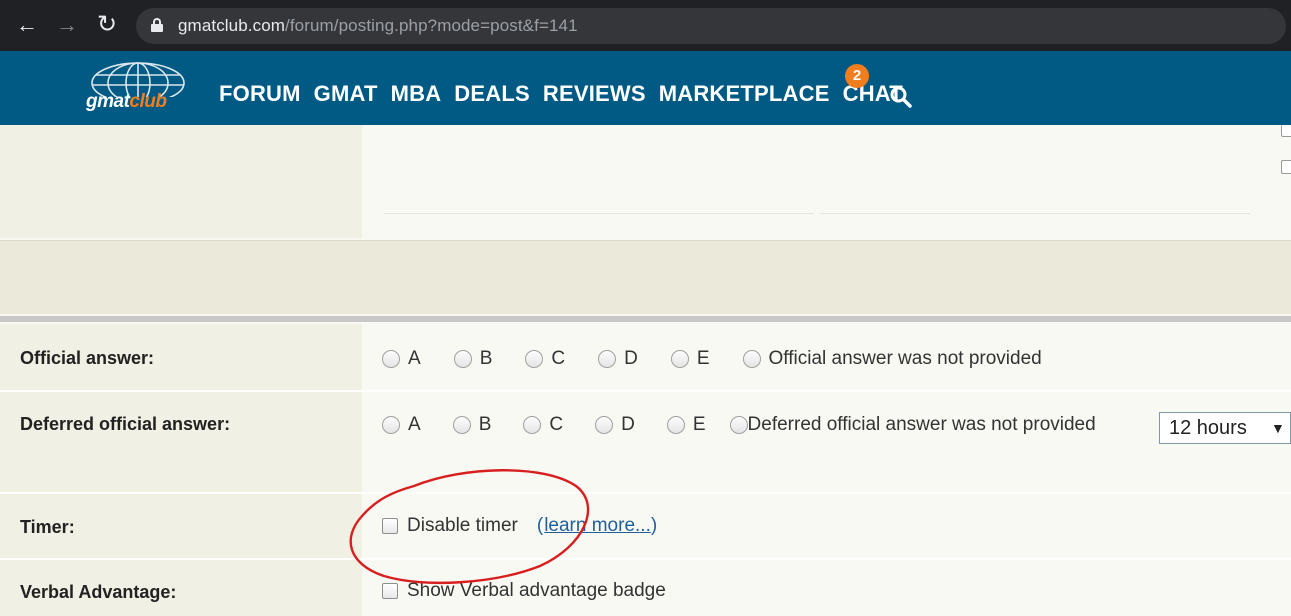  What do you see at coordinates (47, 527) in the screenshot?
I see `timer-label: Timer:` at bounding box center [47, 527].